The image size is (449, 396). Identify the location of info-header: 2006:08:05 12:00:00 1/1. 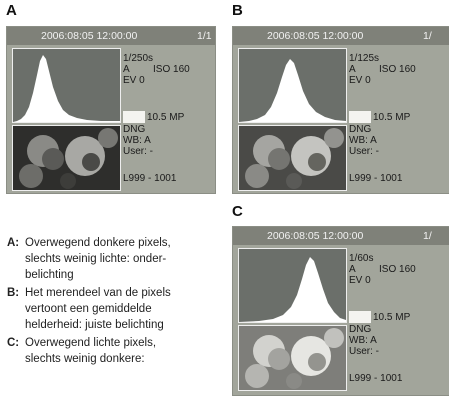
(111, 36).